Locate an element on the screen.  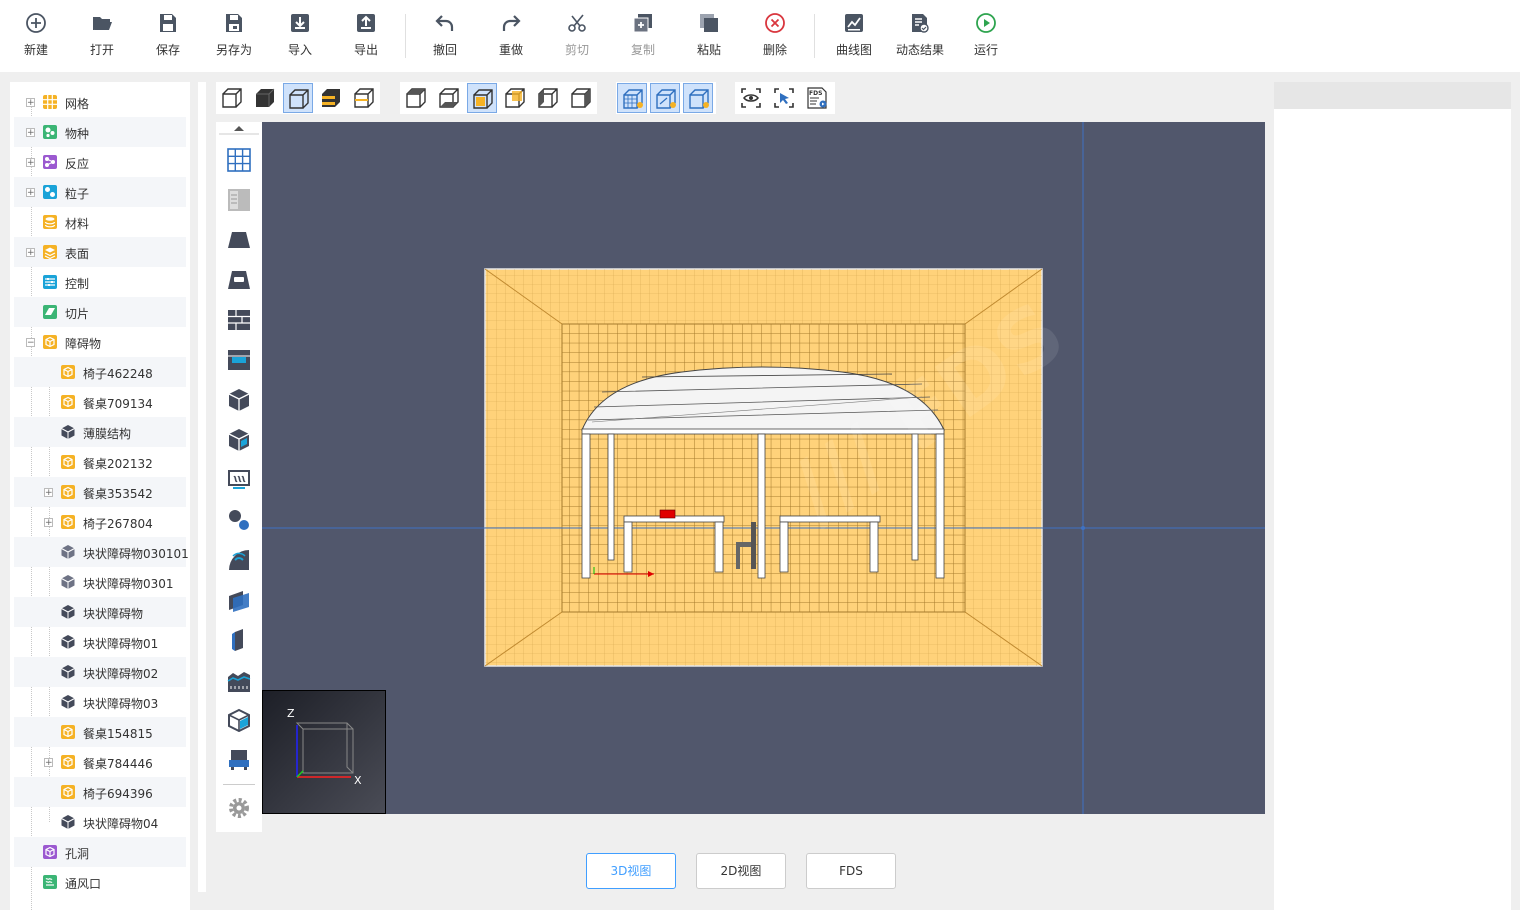
tool-sprinkler is located at coordinates (239, 560).